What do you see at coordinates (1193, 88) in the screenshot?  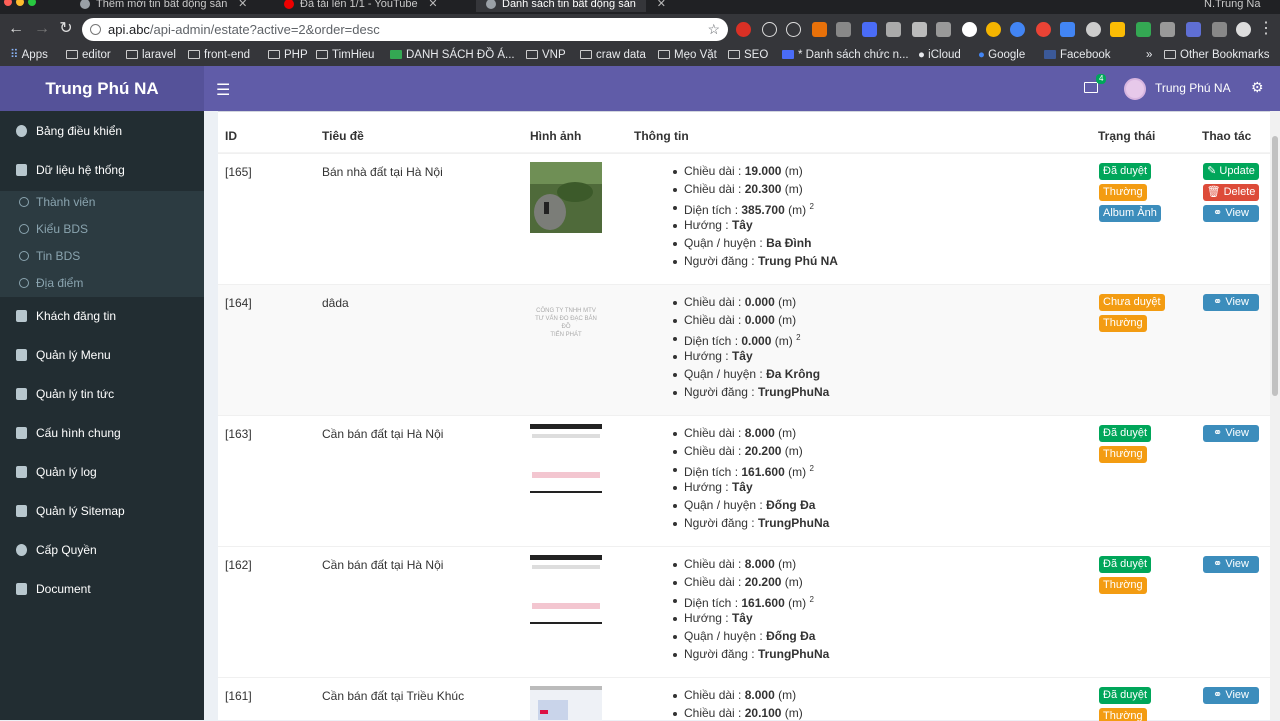 I see `user-name: Trung Phú NA` at bounding box center [1193, 88].